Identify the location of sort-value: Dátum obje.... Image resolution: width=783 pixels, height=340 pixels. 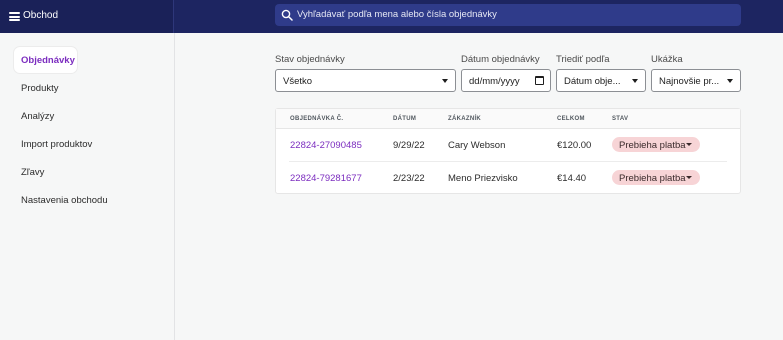
(592, 81).